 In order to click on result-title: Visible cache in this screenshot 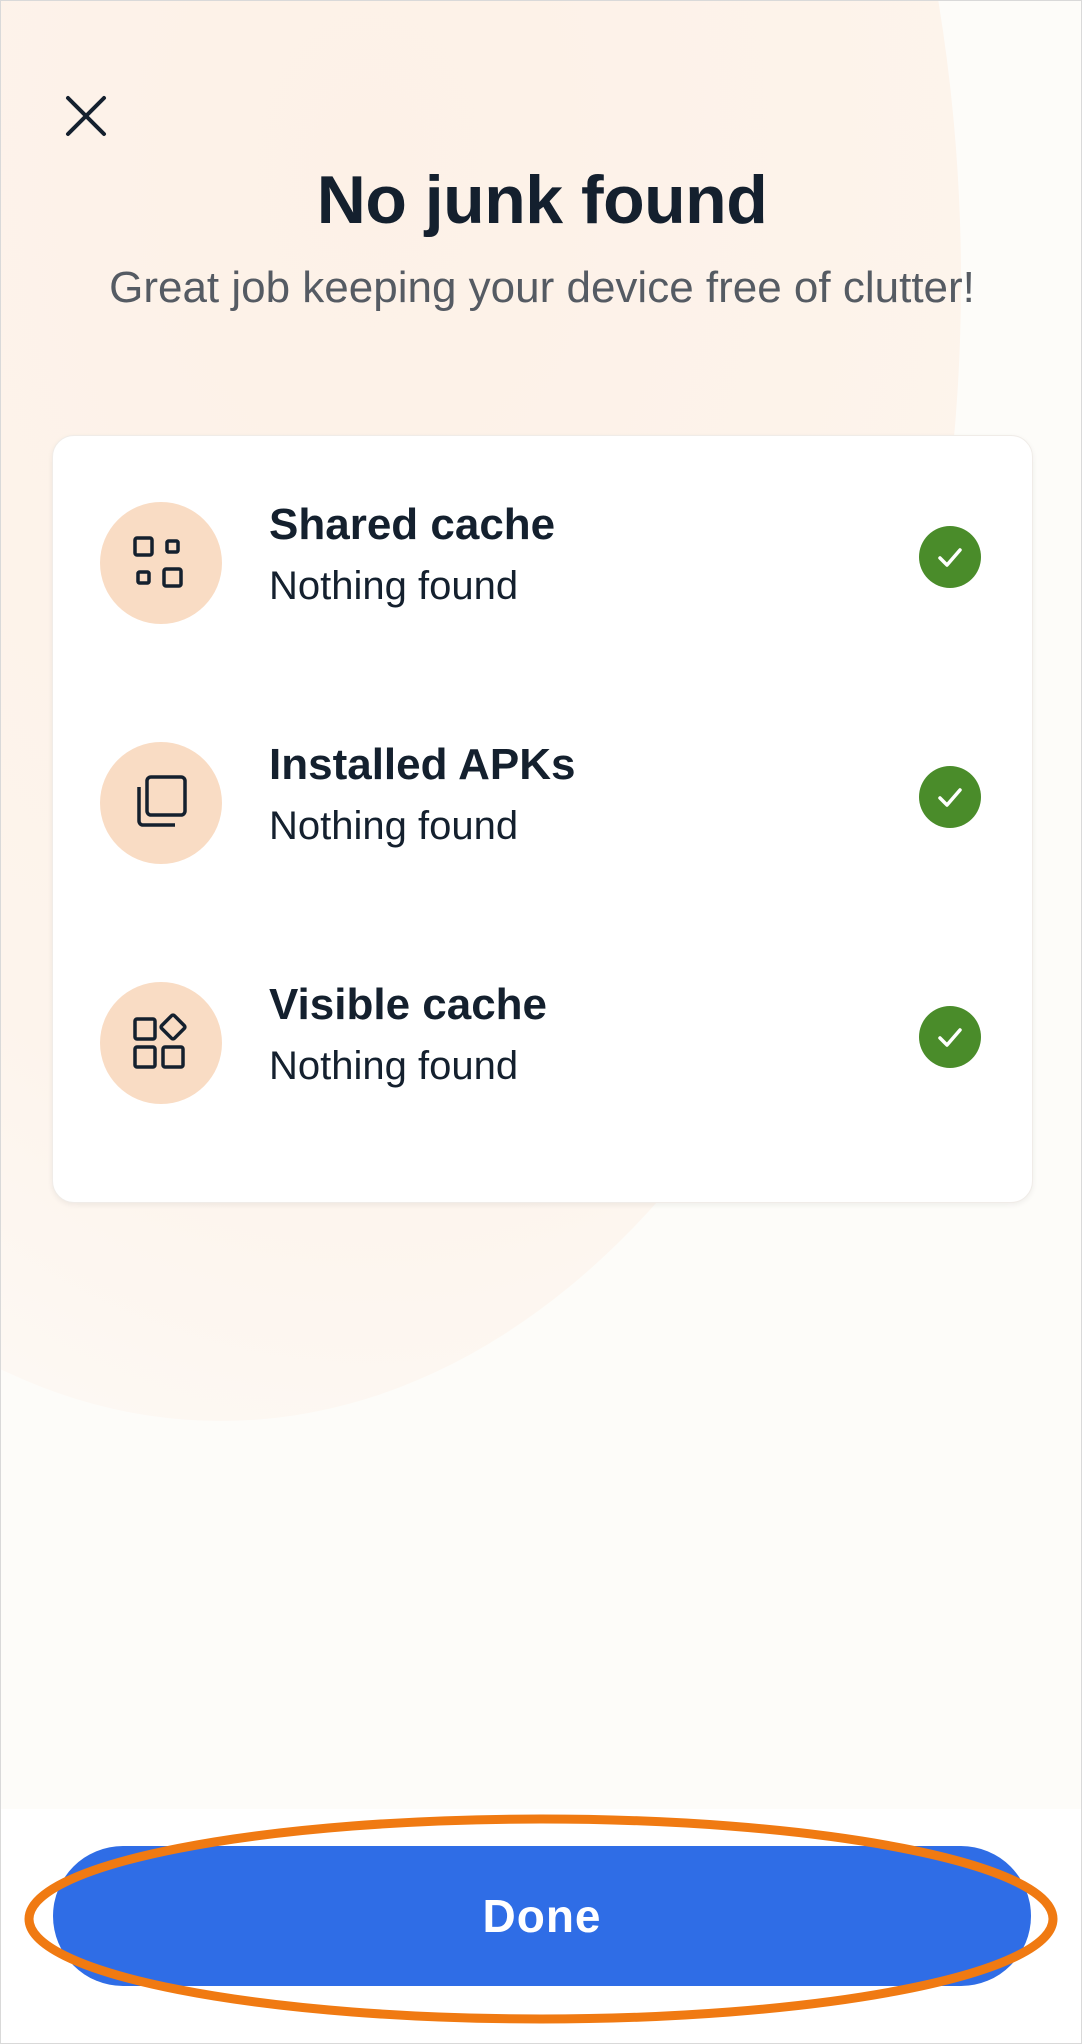, I will do `click(408, 1004)`.